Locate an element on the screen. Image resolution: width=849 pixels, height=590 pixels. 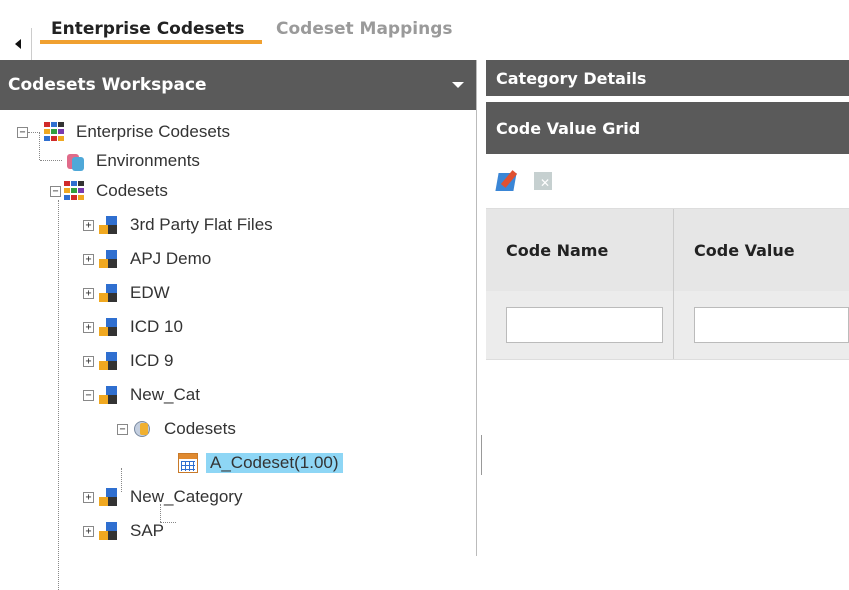
grid-filter-row is located at coordinates (667, 325).